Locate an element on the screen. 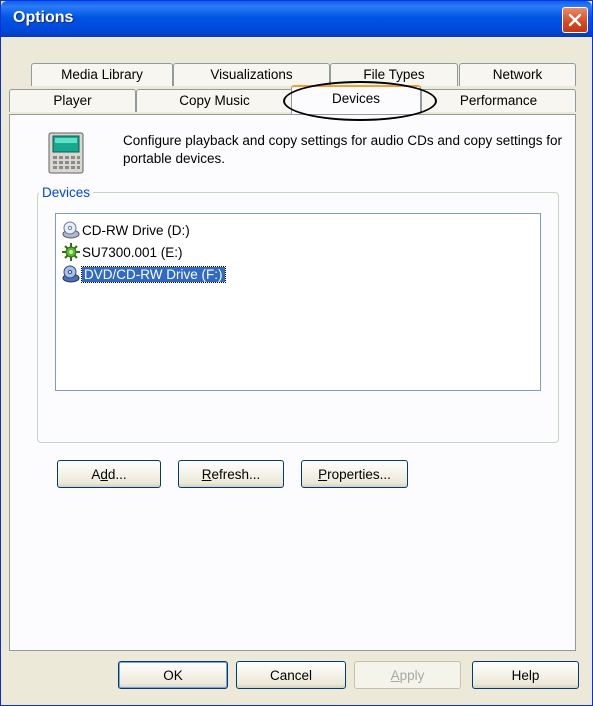 The height and width of the screenshot is (706, 593). ok-button: OK is located at coordinates (173, 675).